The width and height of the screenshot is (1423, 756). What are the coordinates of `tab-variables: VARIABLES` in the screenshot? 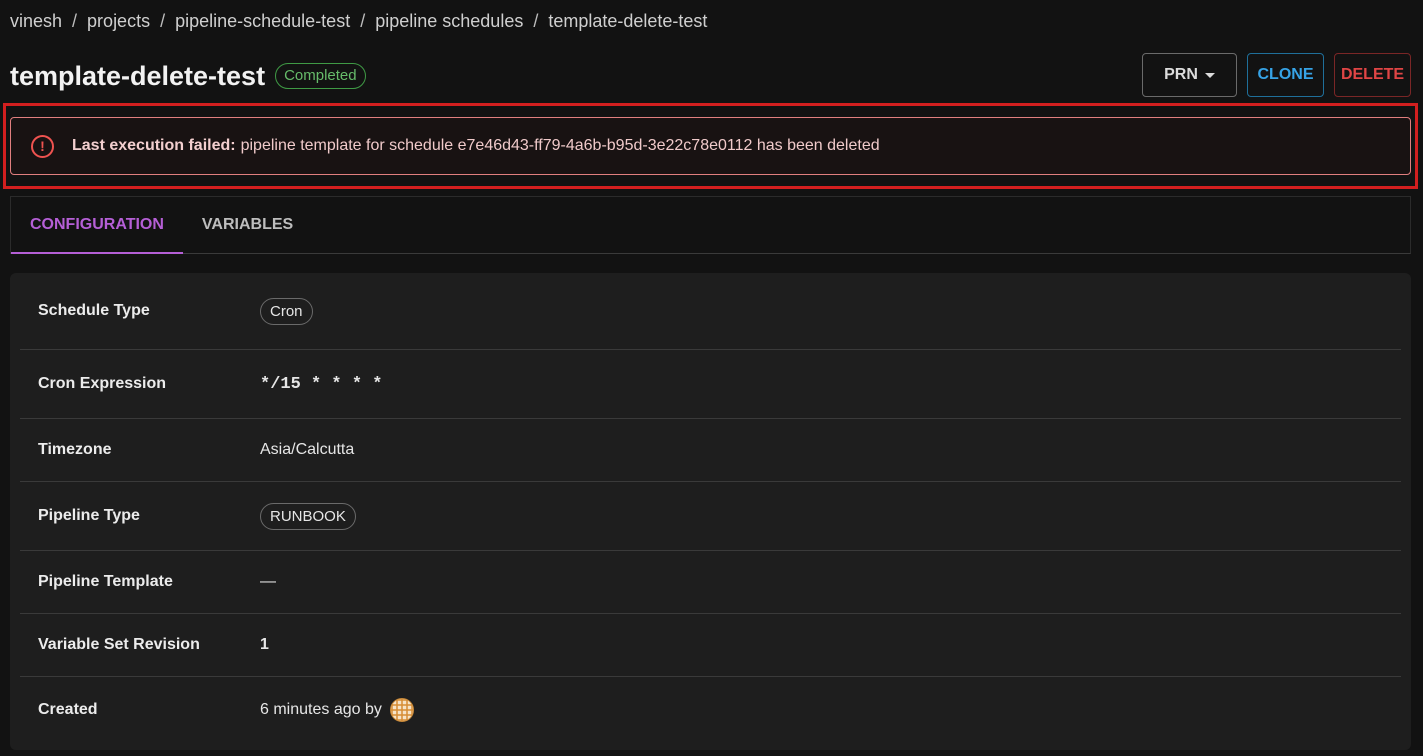 It's located at (247, 225).